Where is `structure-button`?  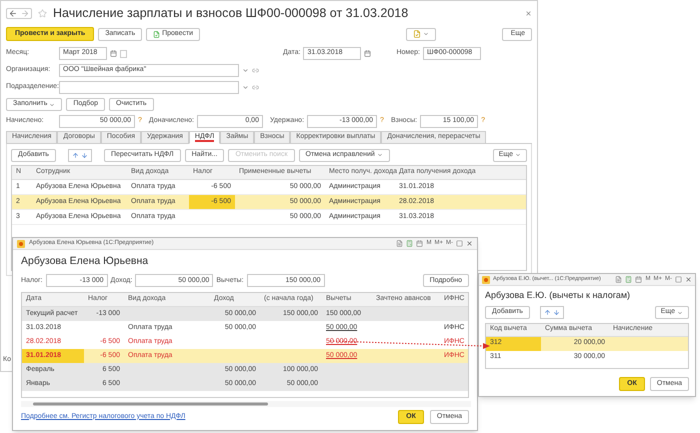
structure-button is located at coordinates (421, 34).